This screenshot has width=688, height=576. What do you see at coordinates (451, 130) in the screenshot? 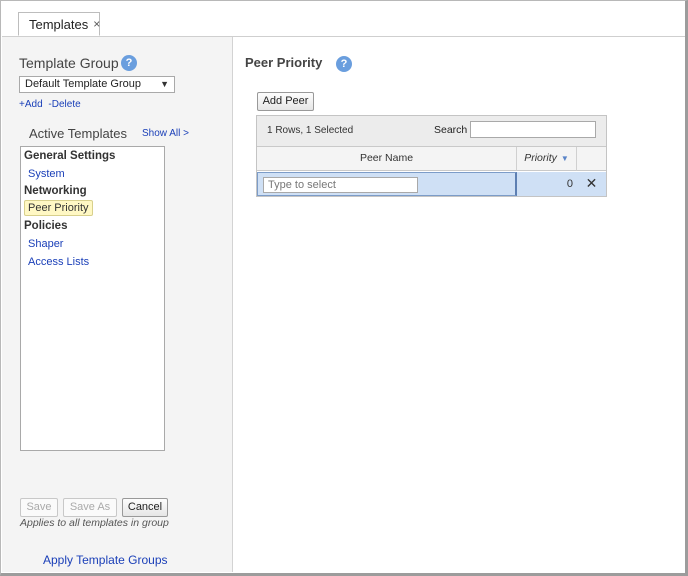
I see `search-label: Search` at bounding box center [451, 130].